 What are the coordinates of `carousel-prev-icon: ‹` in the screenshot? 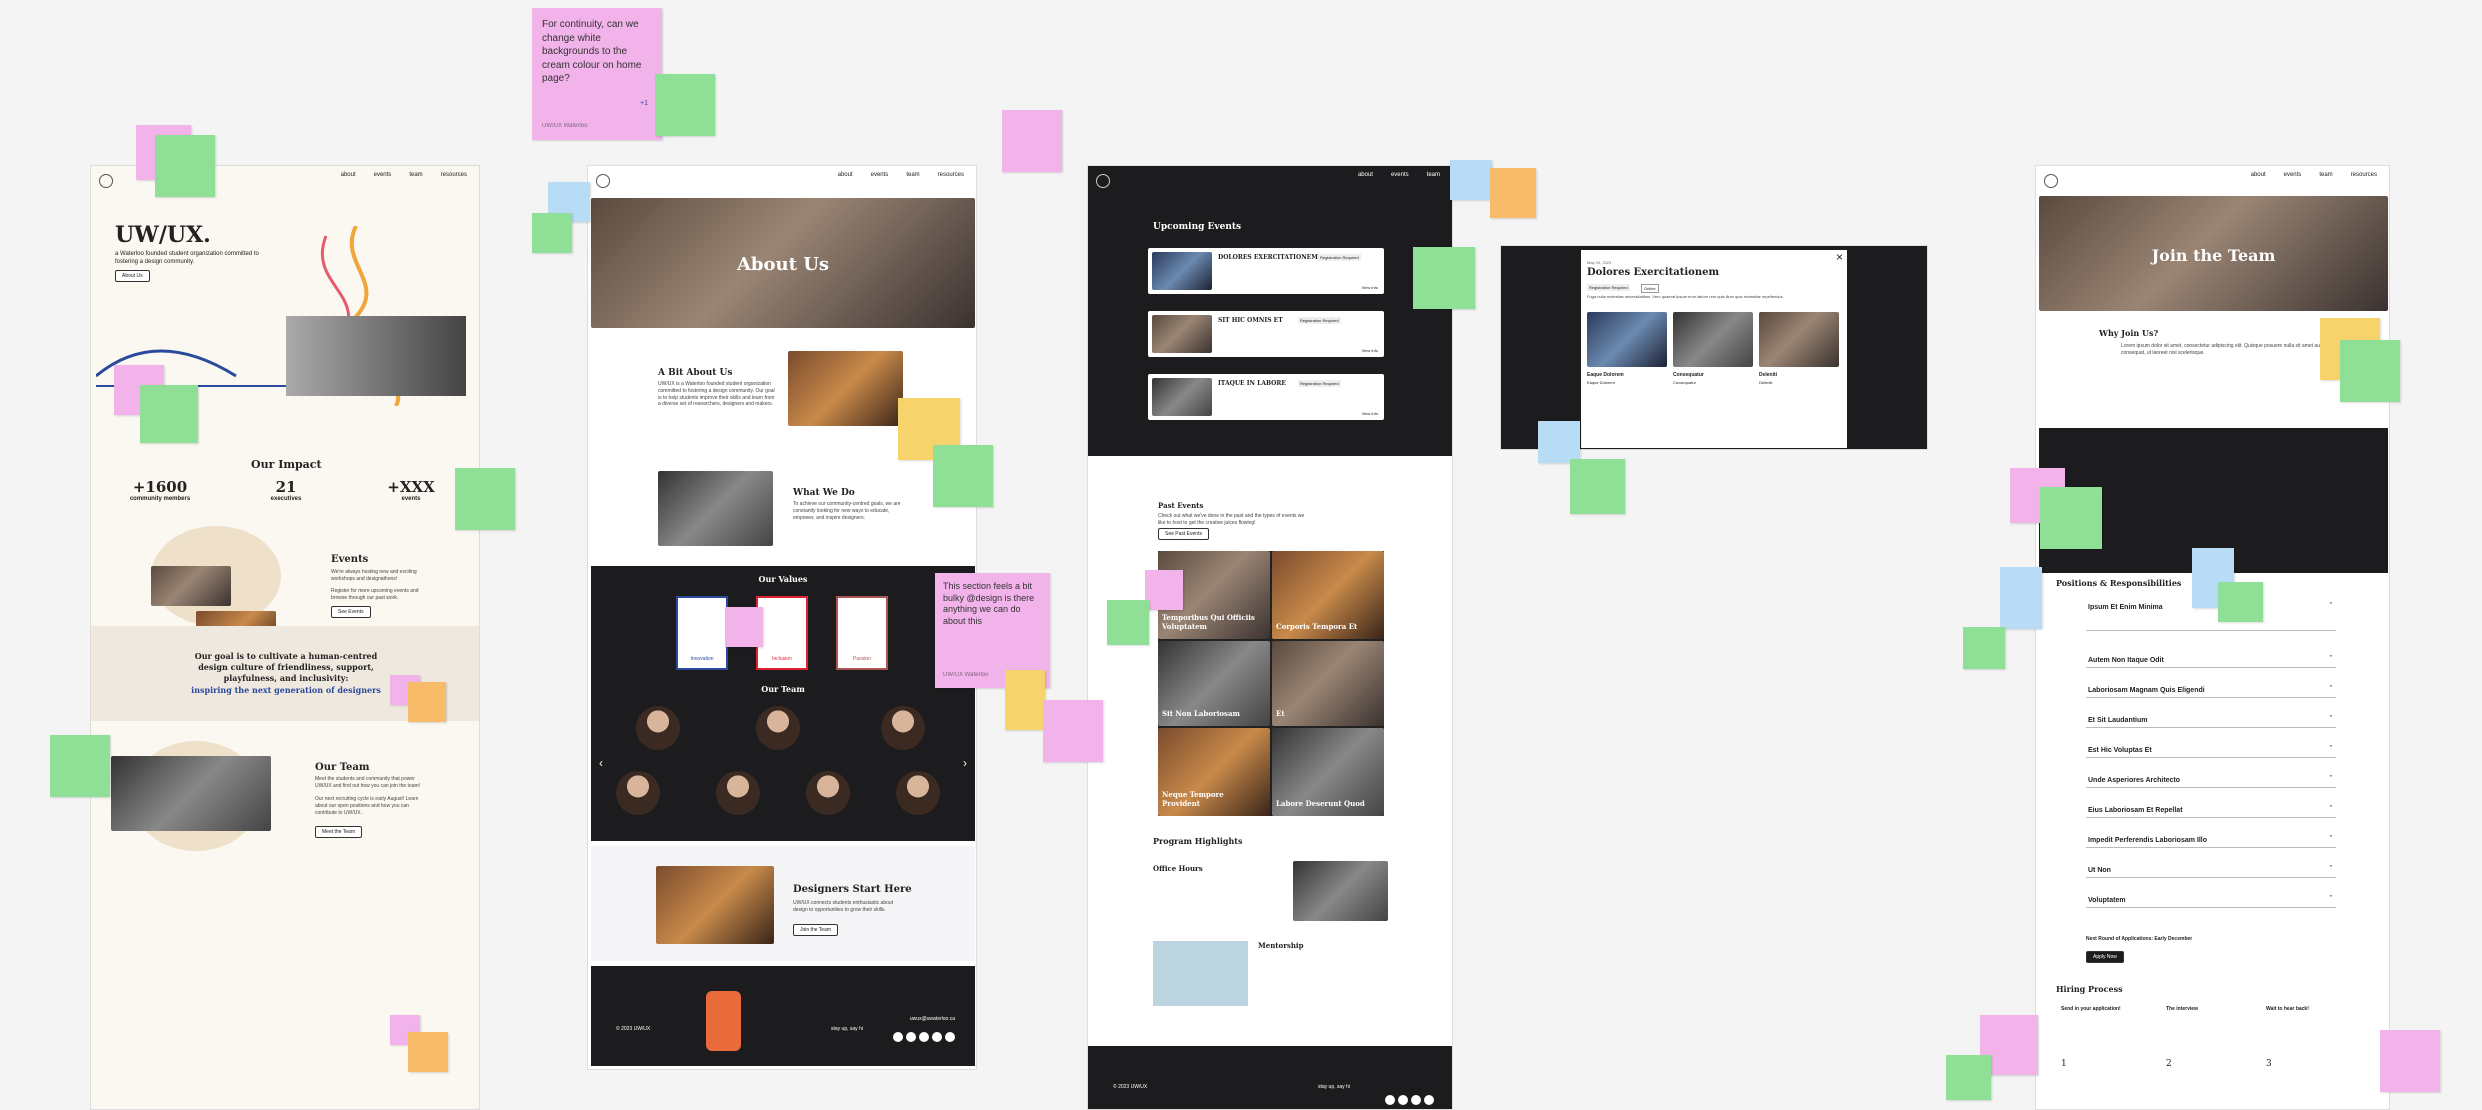 It's located at (601, 763).